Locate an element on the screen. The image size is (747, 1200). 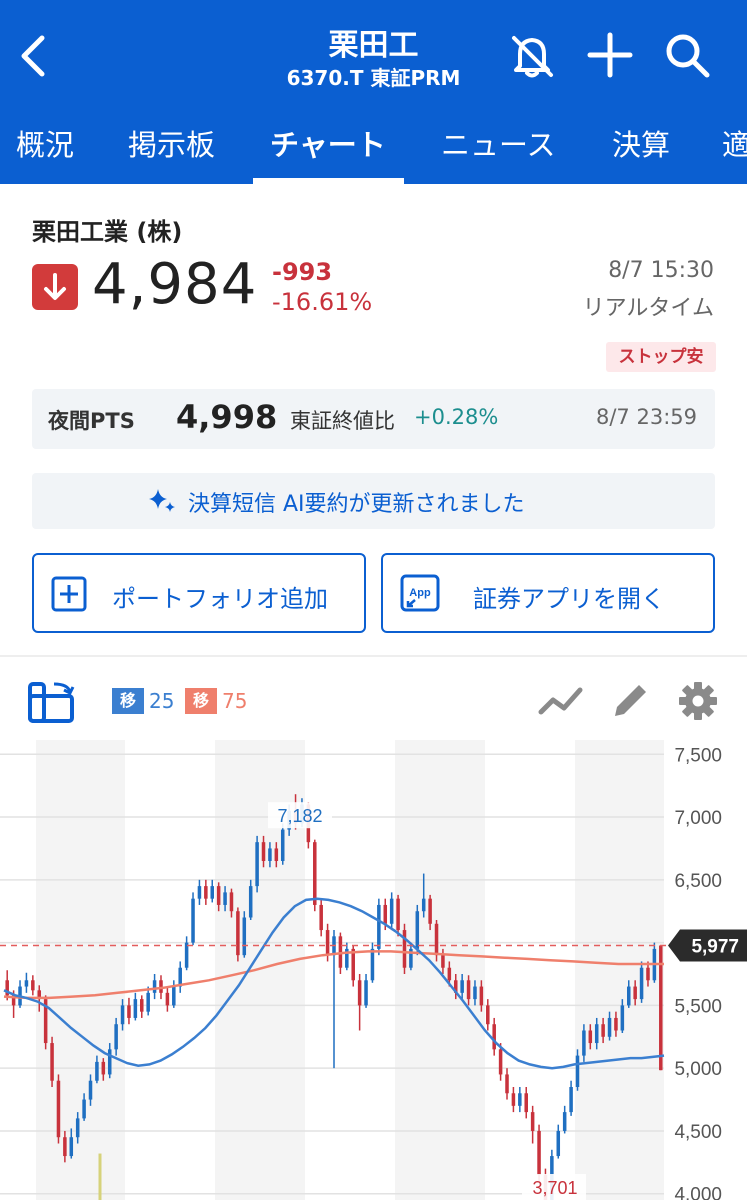
settings-gear-icon is located at coordinates (698, 701).